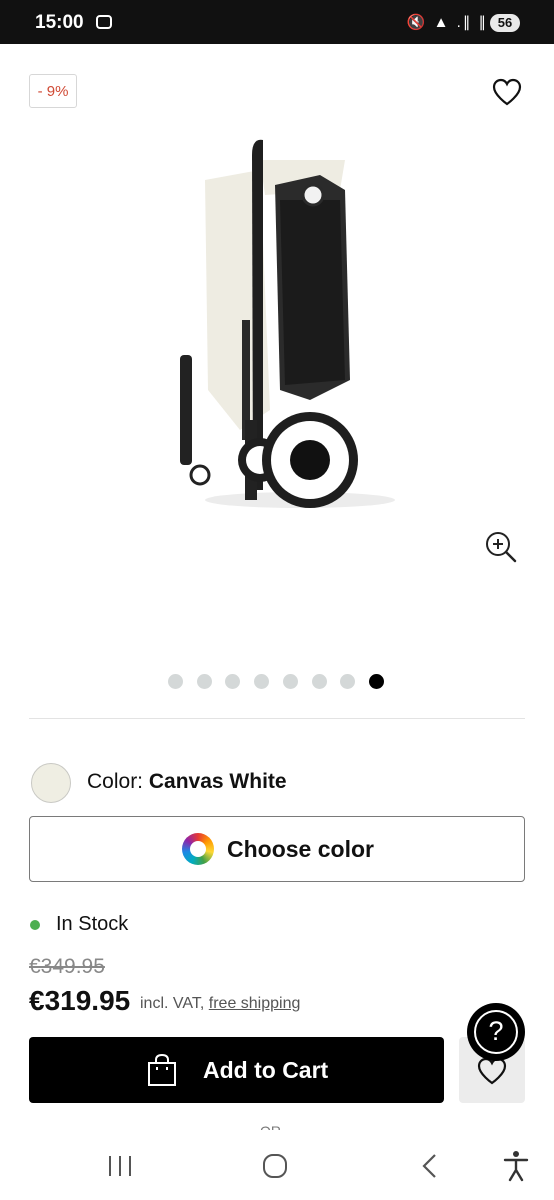 This screenshot has width=554, height=1200. I want to click on accessibility-icon, so click(516, 1166).